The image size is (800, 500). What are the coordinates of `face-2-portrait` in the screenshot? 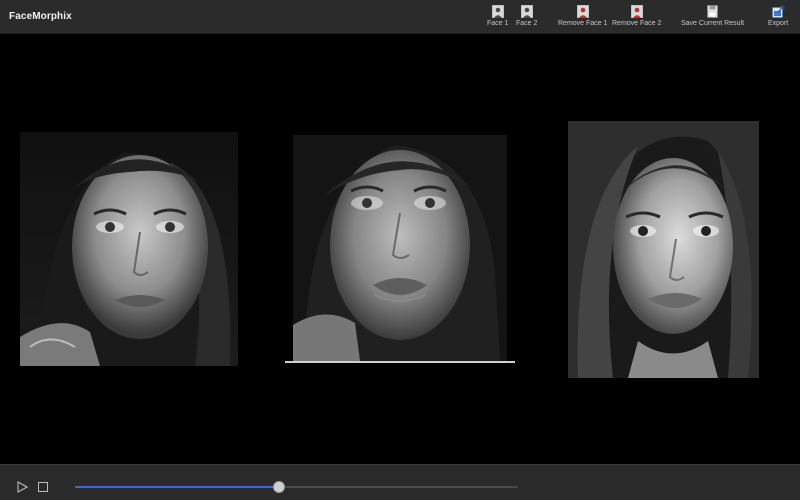 It's located at (663, 249).